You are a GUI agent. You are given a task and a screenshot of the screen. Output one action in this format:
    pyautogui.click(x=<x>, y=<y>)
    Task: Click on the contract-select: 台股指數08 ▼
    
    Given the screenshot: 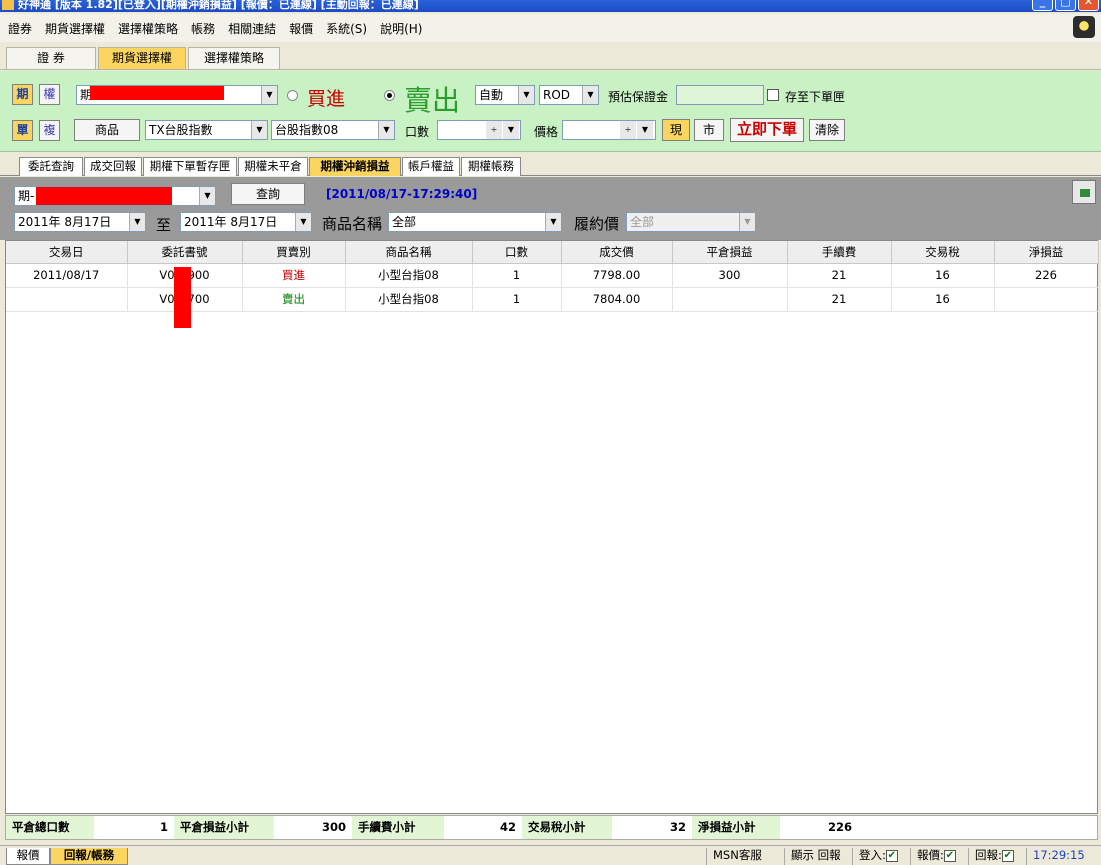 What is the action you would take?
    pyautogui.click(x=333, y=130)
    